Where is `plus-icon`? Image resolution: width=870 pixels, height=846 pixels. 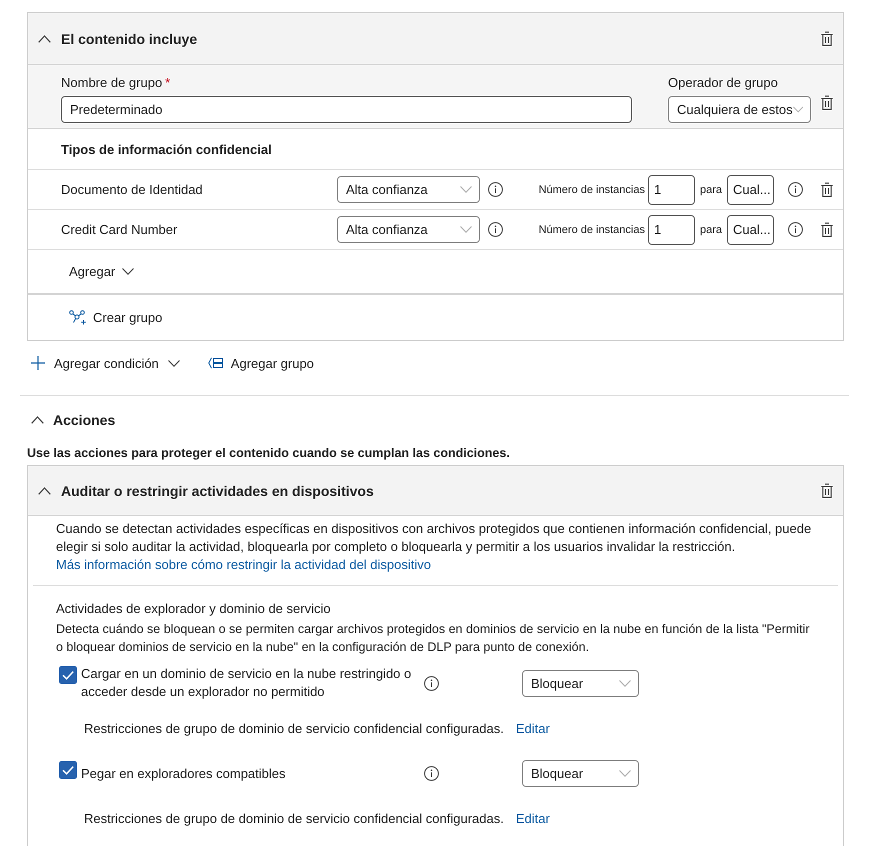 plus-icon is located at coordinates (38, 363).